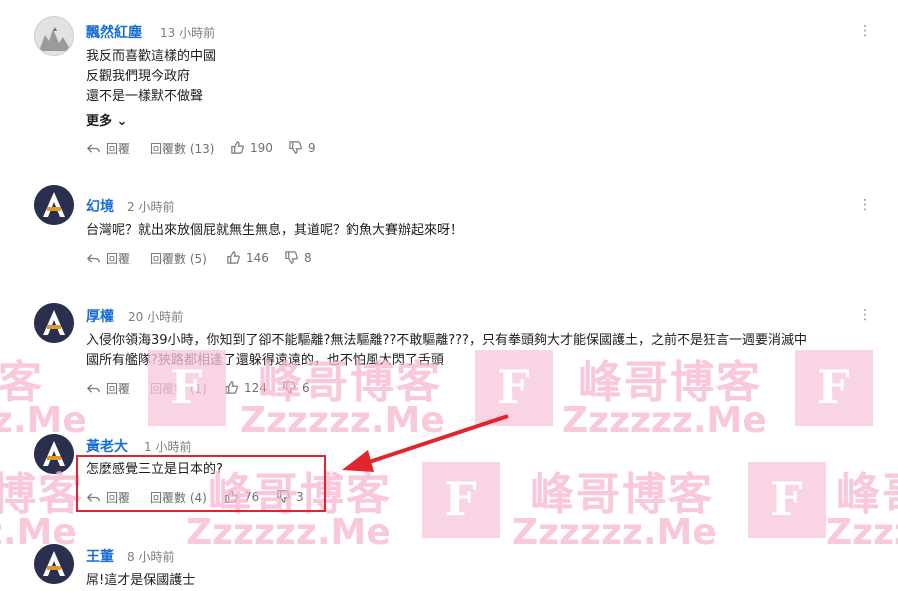  I want to click on username: 幻境, so click(100, 206).